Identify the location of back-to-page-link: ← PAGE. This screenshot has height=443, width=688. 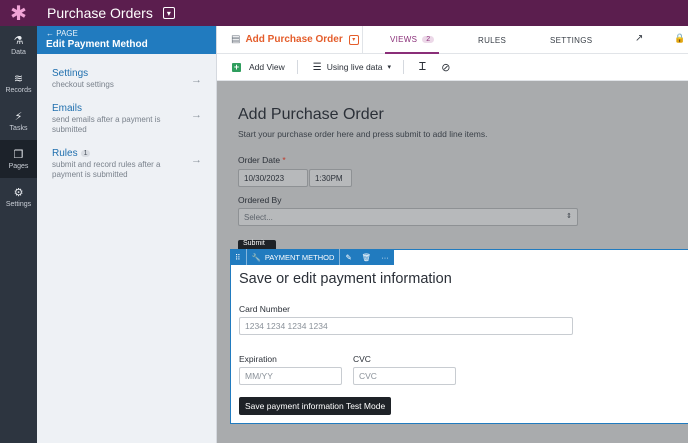
(126, 33).